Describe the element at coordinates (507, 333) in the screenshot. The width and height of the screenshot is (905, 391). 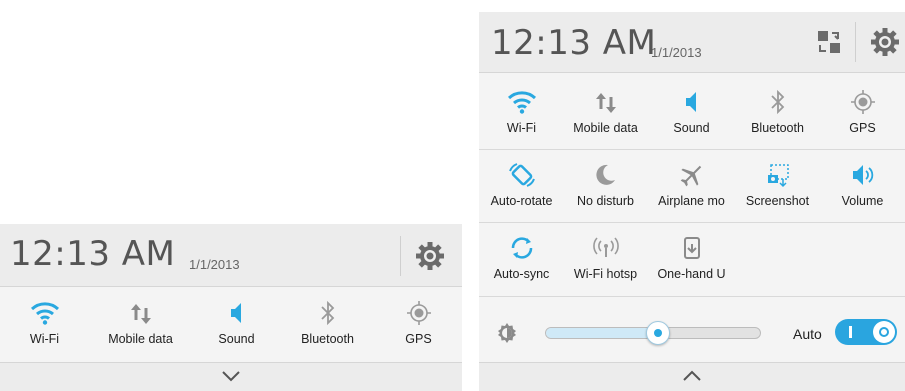
I see `brightness-icon` at that location.